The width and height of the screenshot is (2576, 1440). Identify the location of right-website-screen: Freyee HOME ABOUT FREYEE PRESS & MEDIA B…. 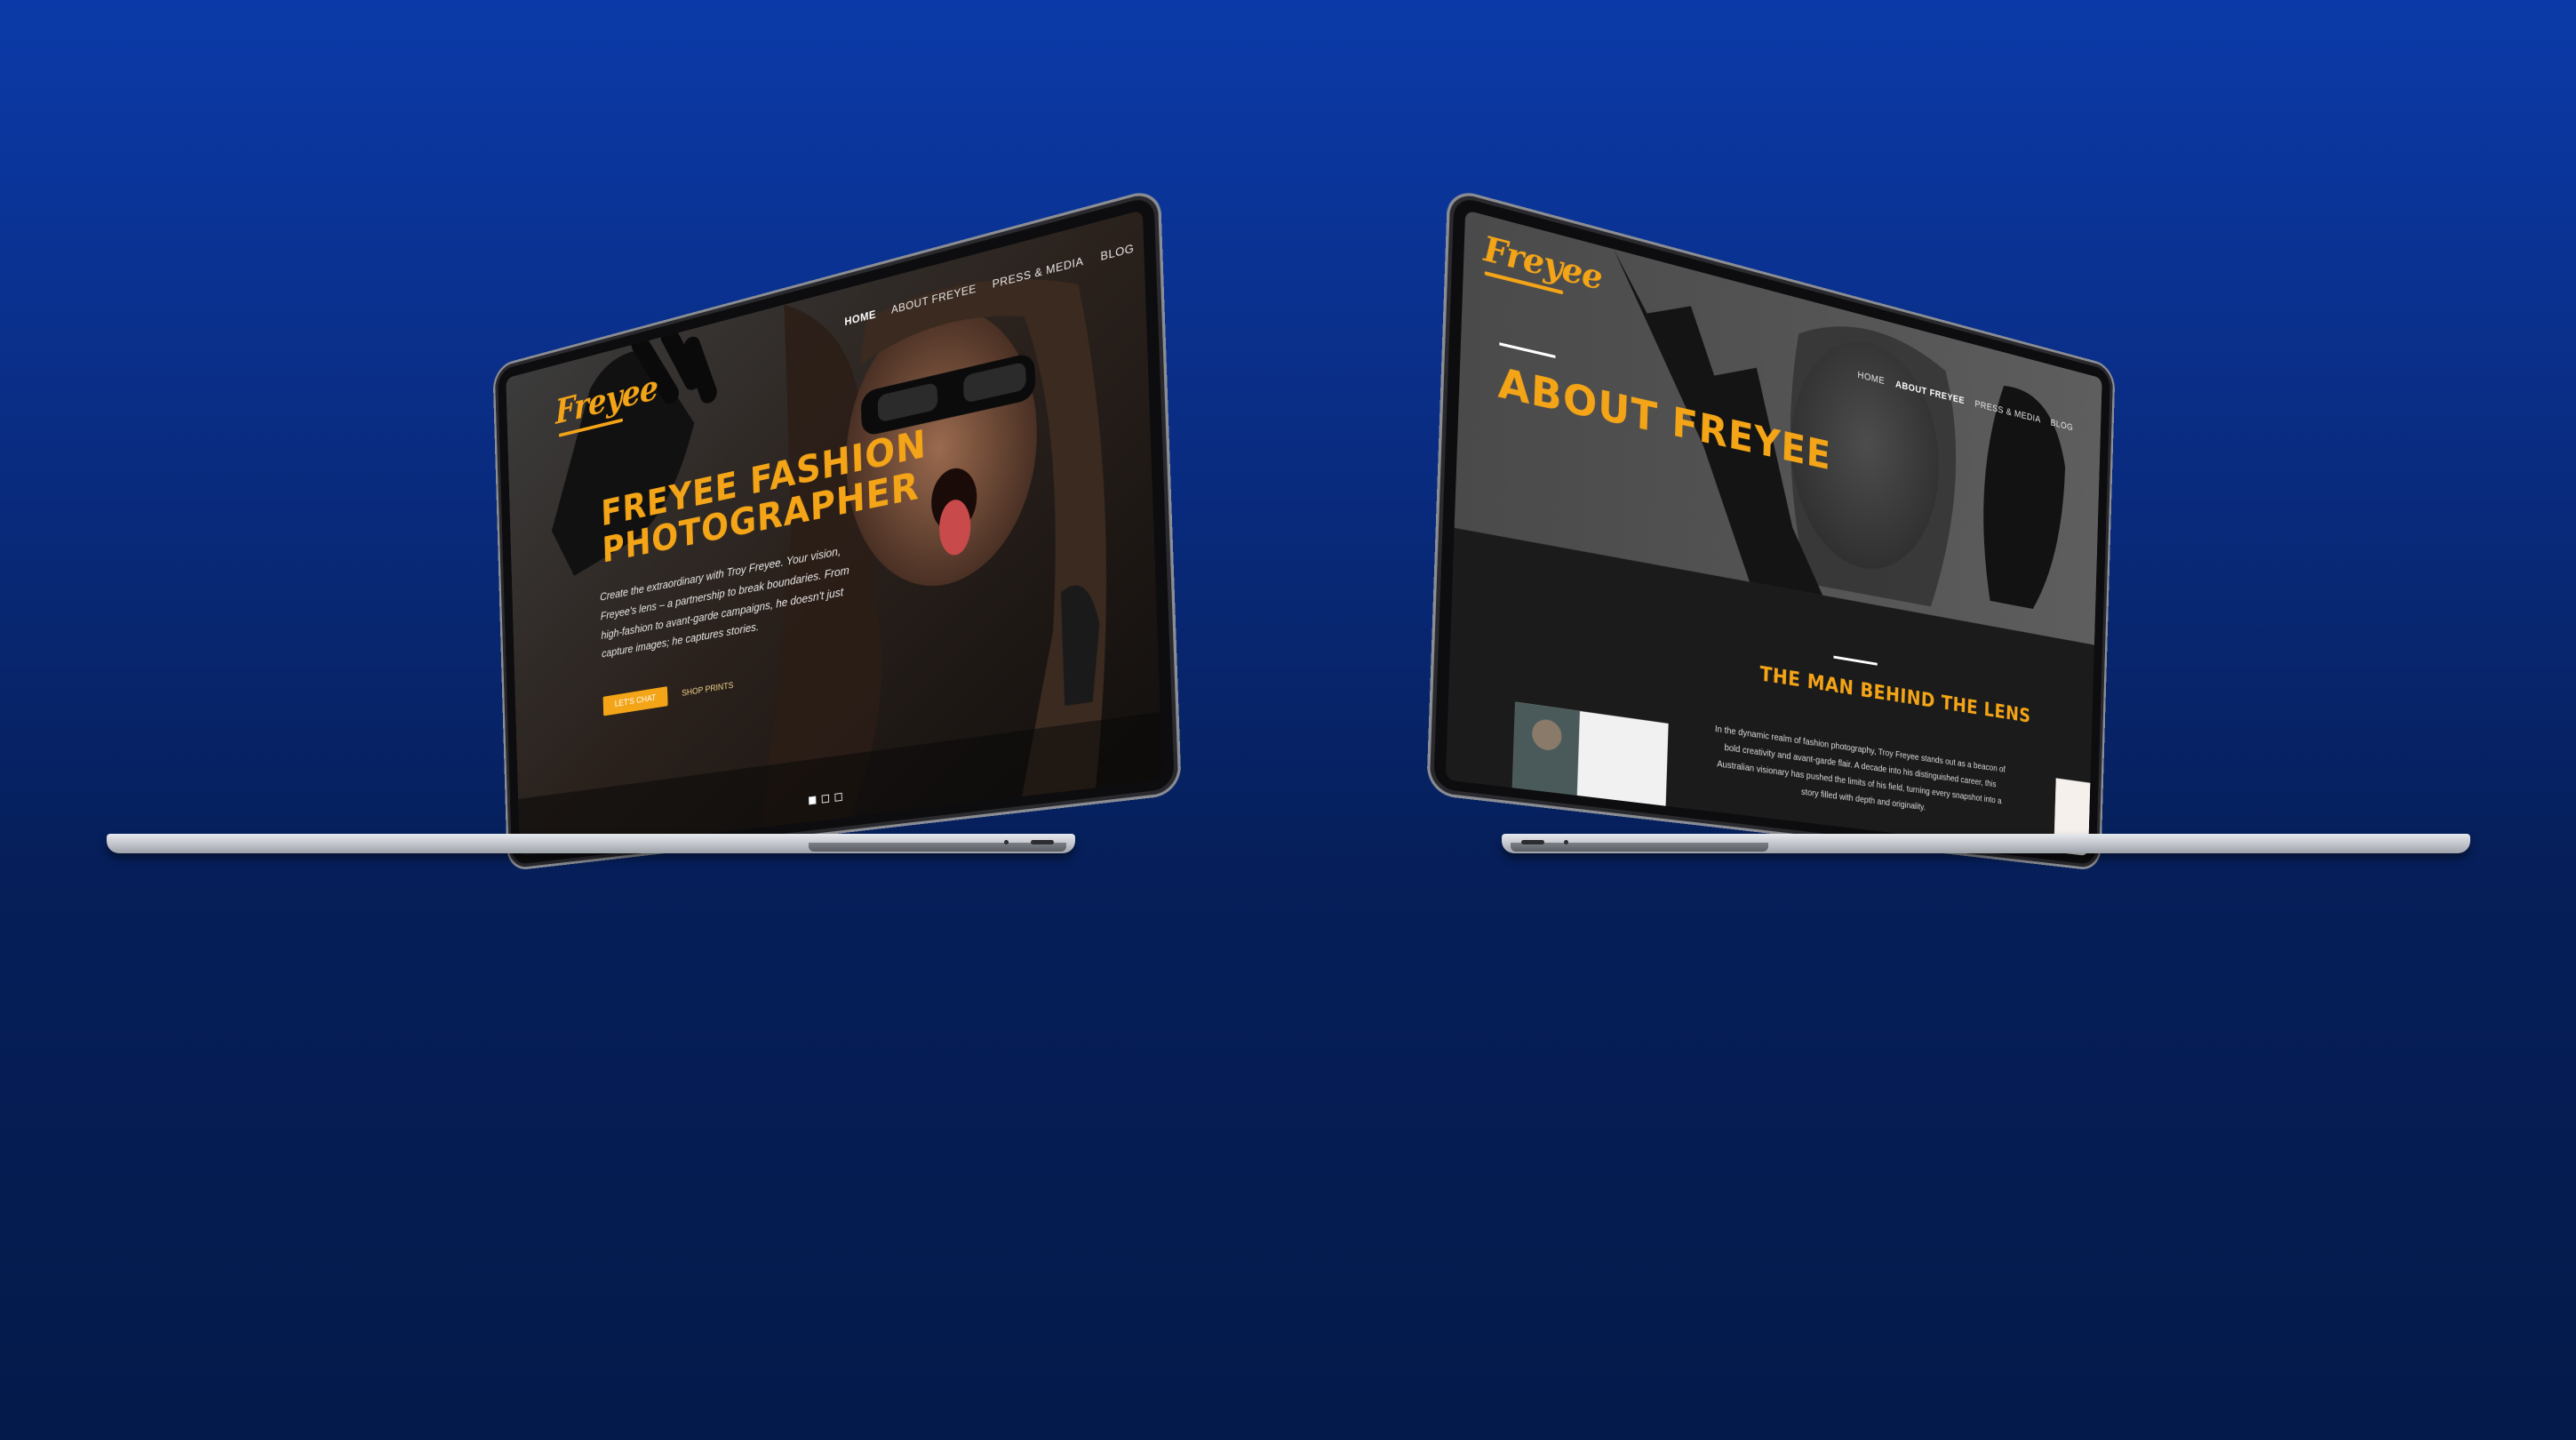
(1774, 533).